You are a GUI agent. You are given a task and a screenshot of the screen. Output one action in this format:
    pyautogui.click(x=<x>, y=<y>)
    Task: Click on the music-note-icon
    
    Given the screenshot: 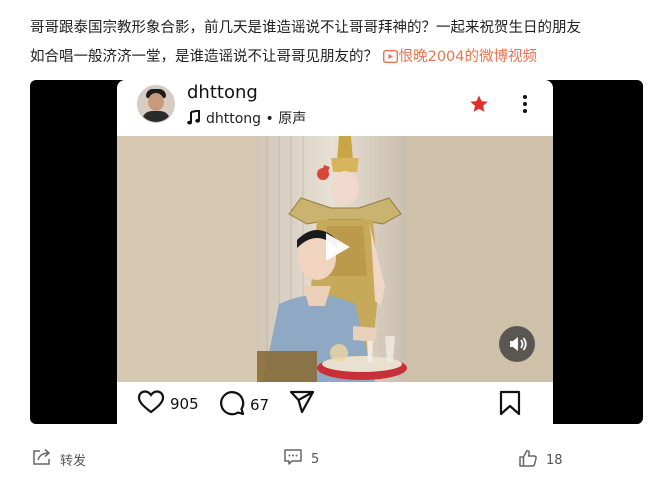 What is the action you would take?
    pyautogui.click(x=193, y=119)
    